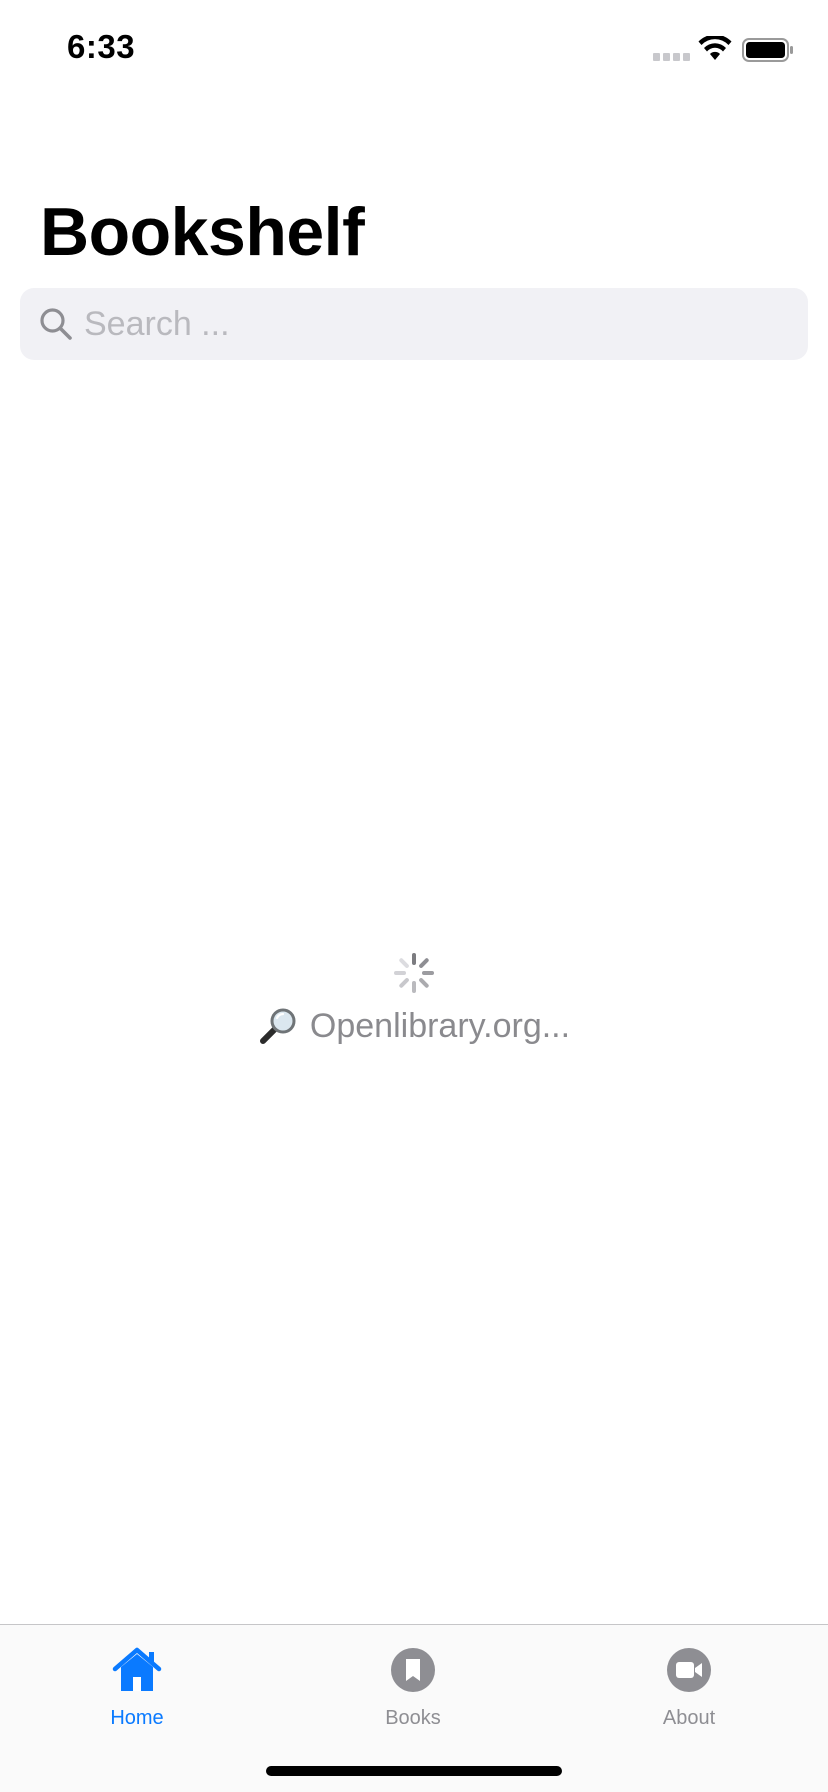 This screenshot has height=1792, width=828. Describe the element at coordinates (137, 1718) in the screenshot. I see `tab-home-label: Home` at that location.